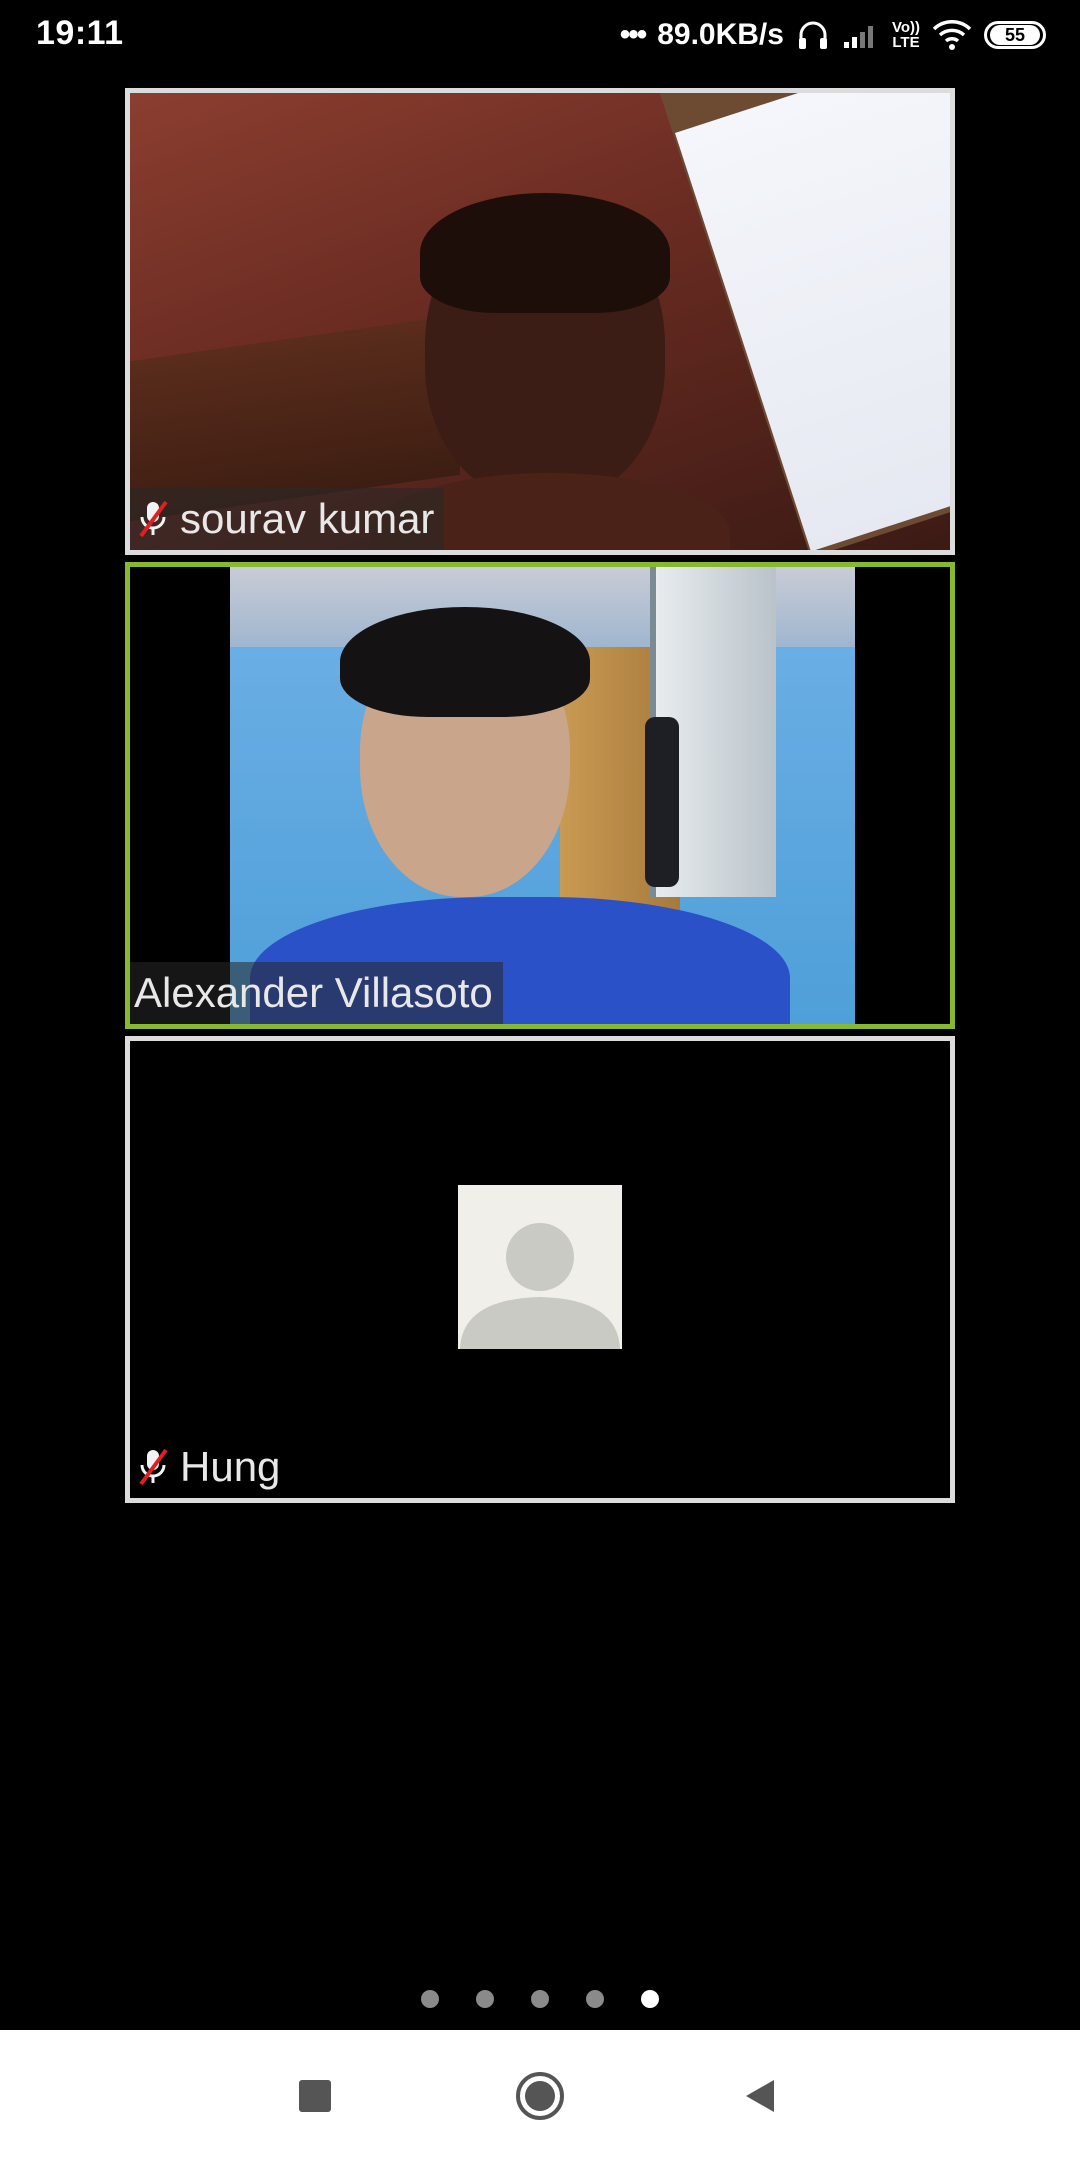 This screenshot has width=1080, height=2160. I want to click on battery-icon: 55, so click(1015, 35).